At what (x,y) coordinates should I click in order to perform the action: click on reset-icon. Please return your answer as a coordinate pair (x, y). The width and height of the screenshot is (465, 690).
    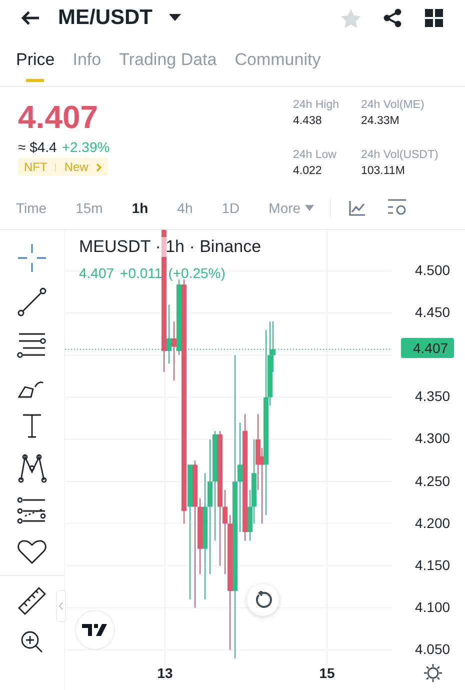
    Looking at the image, I should click on (263, 600).